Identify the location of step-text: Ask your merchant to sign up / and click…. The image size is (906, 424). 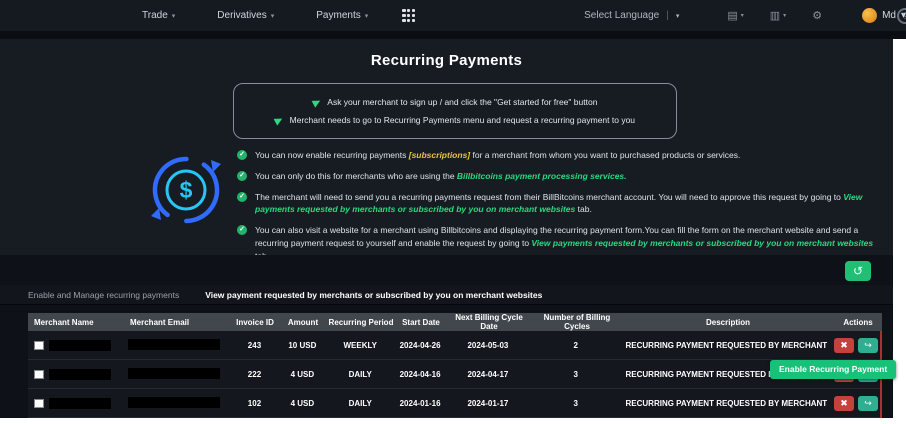
(462, 102).